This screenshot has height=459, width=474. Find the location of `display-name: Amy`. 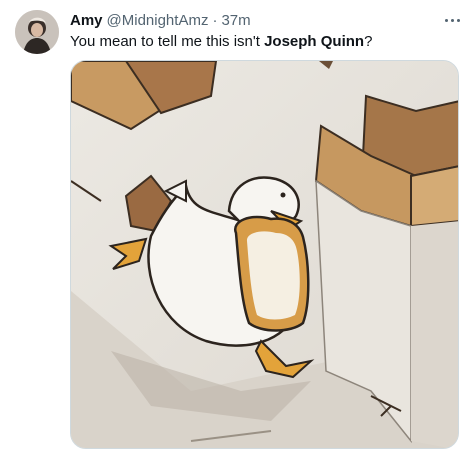

display-name: Amy is located at coordinates (86, 20).